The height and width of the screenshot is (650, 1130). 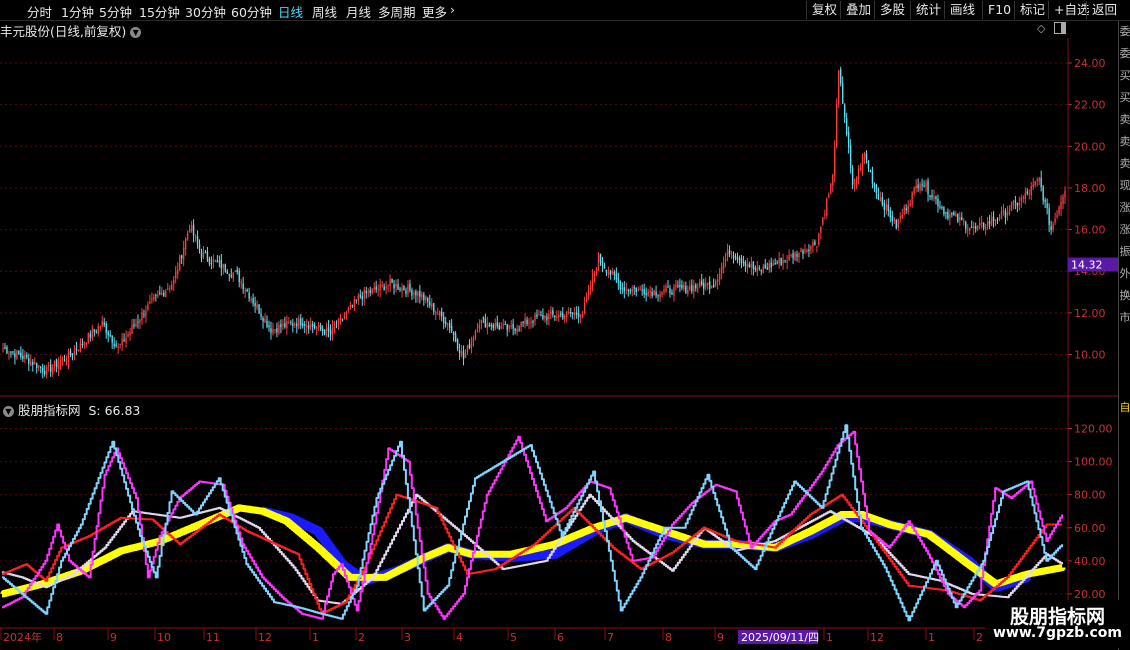 I want to click on period-tab-4: 30分钟, so click(x=205, y=11).